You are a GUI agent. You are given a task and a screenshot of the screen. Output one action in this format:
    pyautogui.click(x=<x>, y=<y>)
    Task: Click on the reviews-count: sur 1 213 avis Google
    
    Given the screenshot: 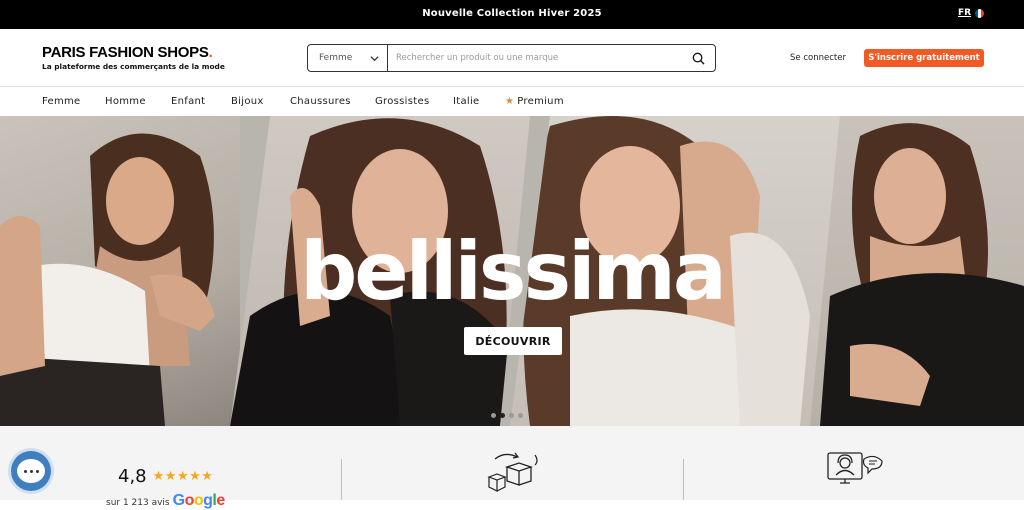 What is the action you would take?
    pyautogui.click(x=165, y=501)
    